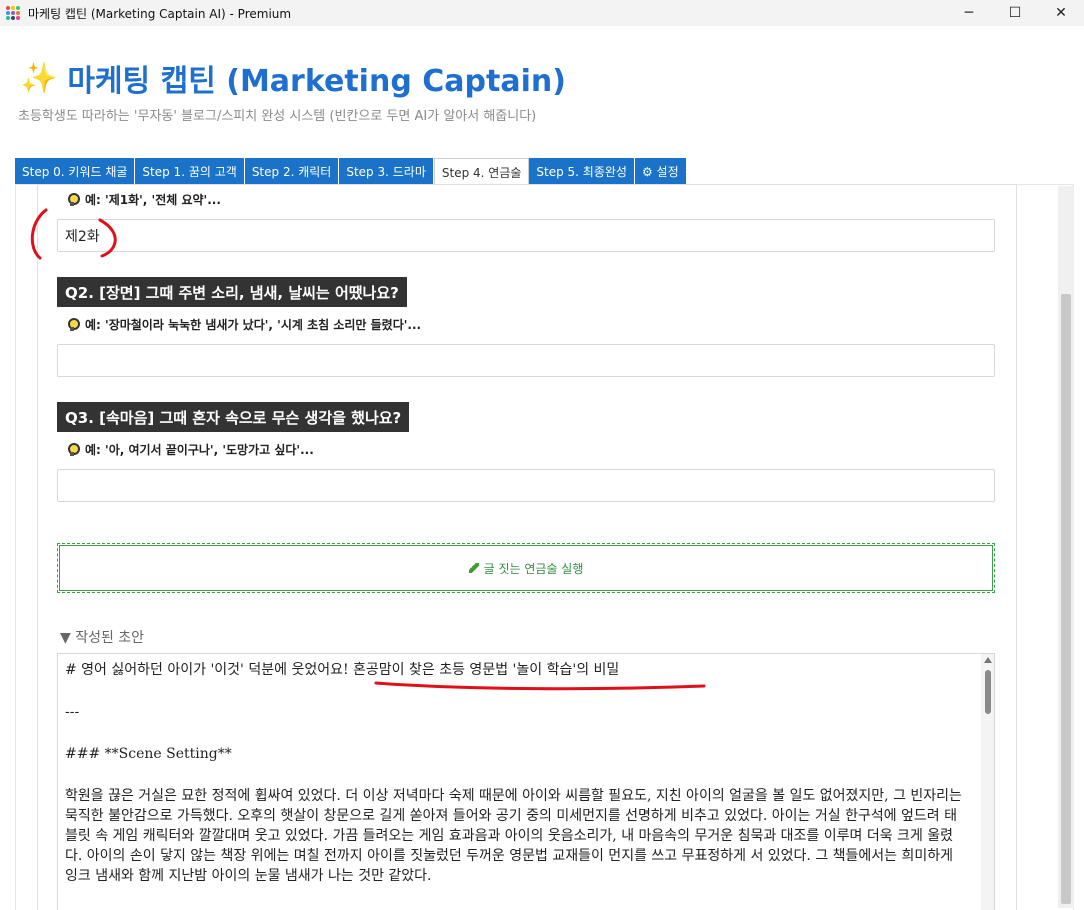  I want to click on page-title: ✨ 마케팅 캡틴 (Marketing Captain), so click(293, 78).